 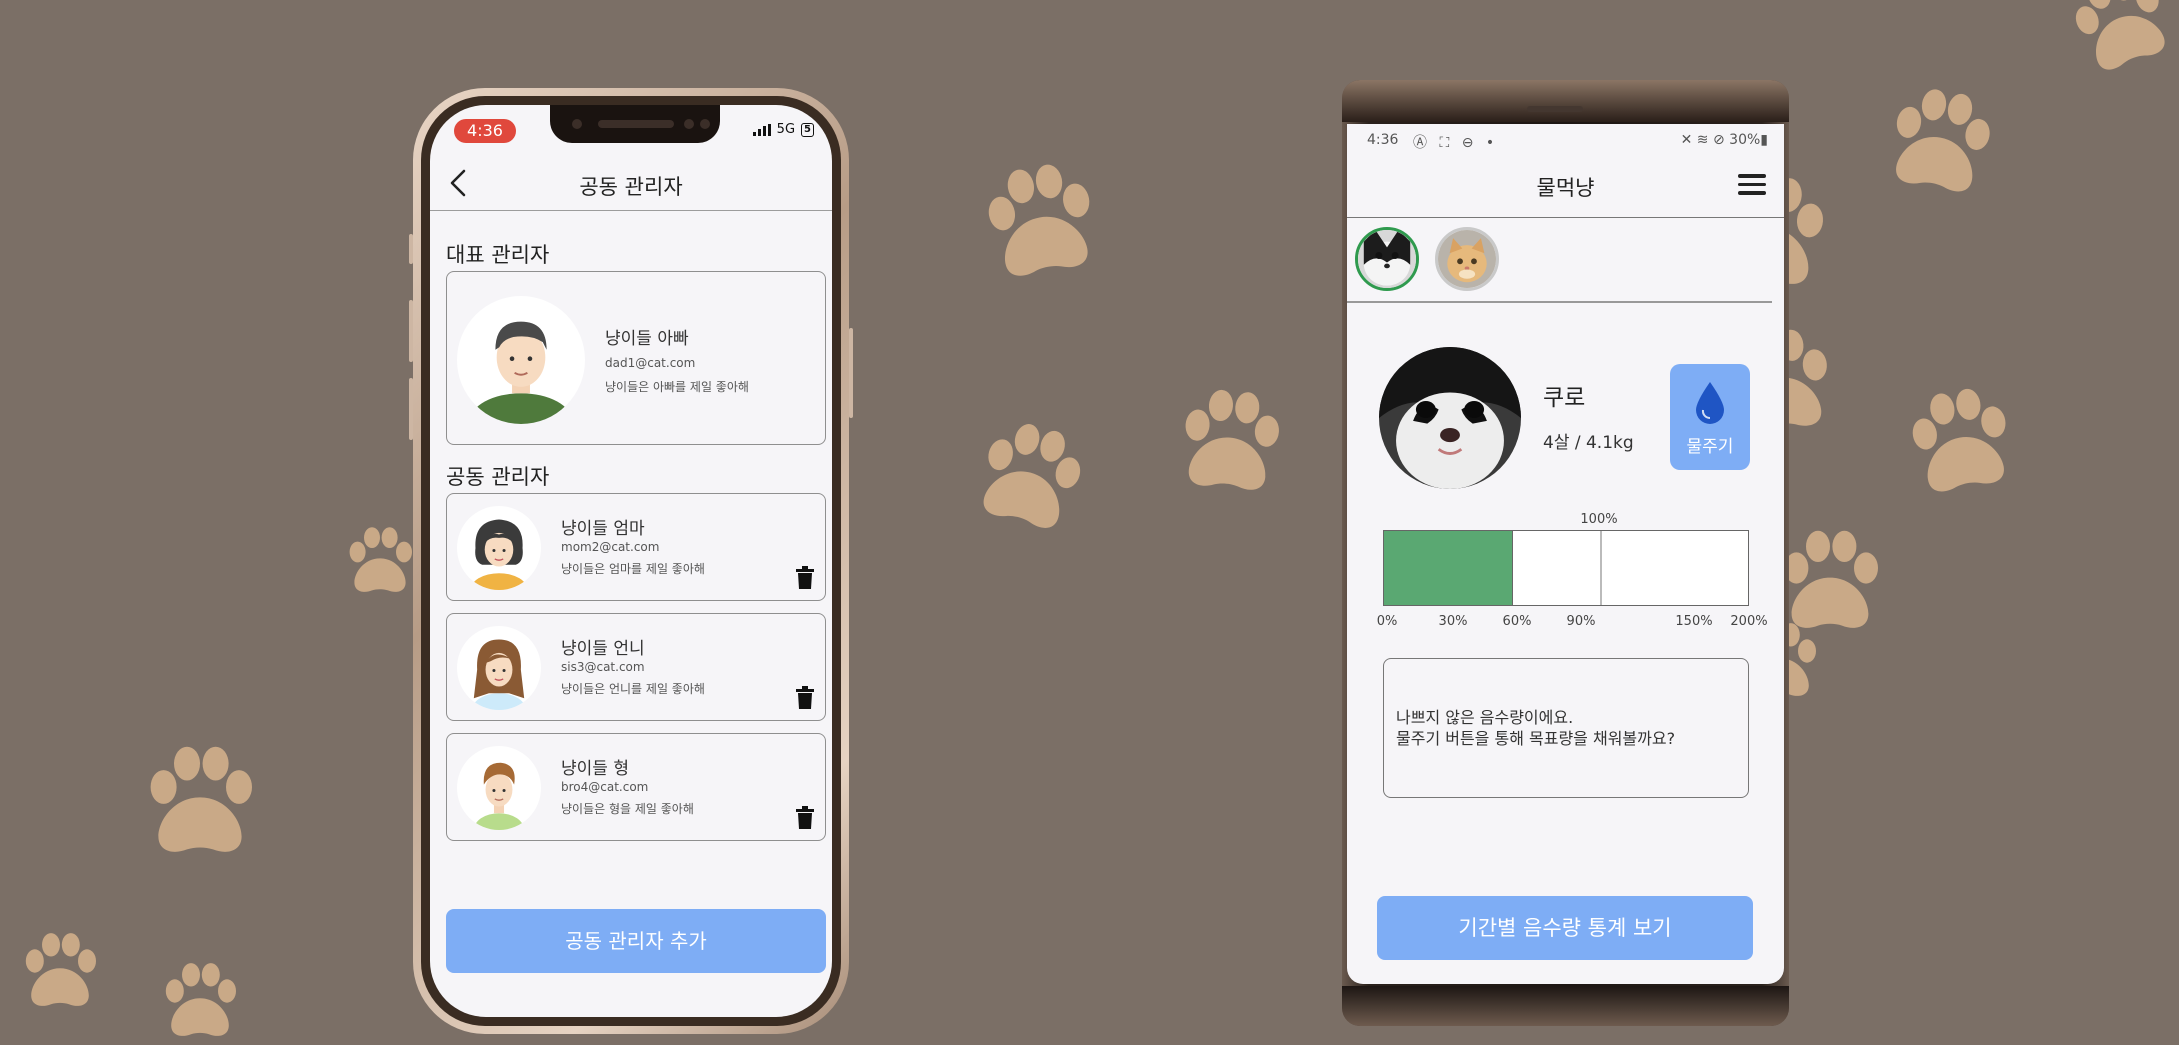 What do you see at coordinates (1450, 418) in the screenshot?
I see `cat-photo` at bounding box center [1450, 418].